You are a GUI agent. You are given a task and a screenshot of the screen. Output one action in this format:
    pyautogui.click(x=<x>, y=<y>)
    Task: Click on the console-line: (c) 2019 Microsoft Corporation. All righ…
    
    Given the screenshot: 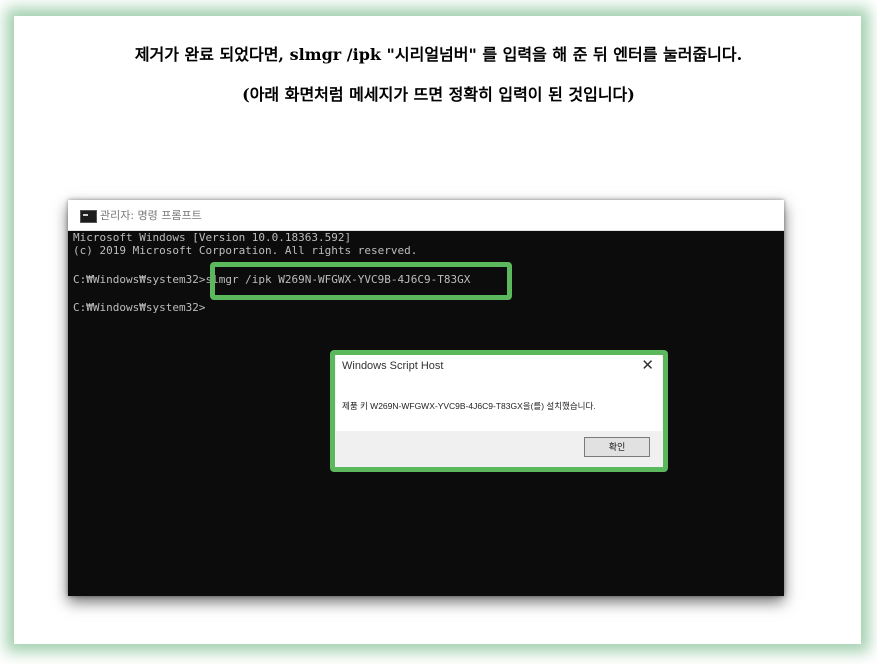 What is the action you would take?
    pyautogui.click(x=245, y=250)
    